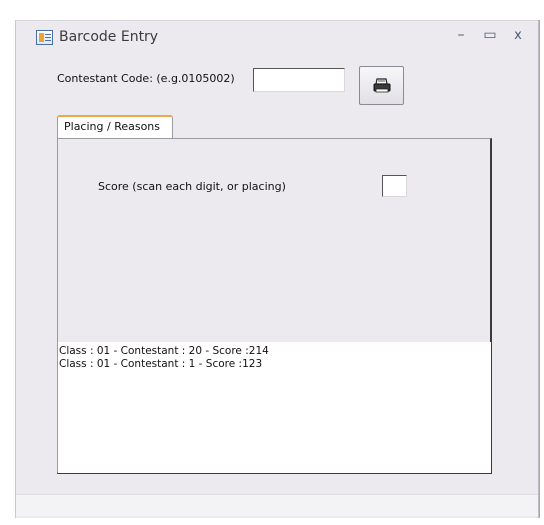 This screenshot has height=525, width=544. Describe the element at coordinates (275, 364) in the screenshot. I see `list-item: Class : 01 - Contestant : 1 - Score :123` at that location.